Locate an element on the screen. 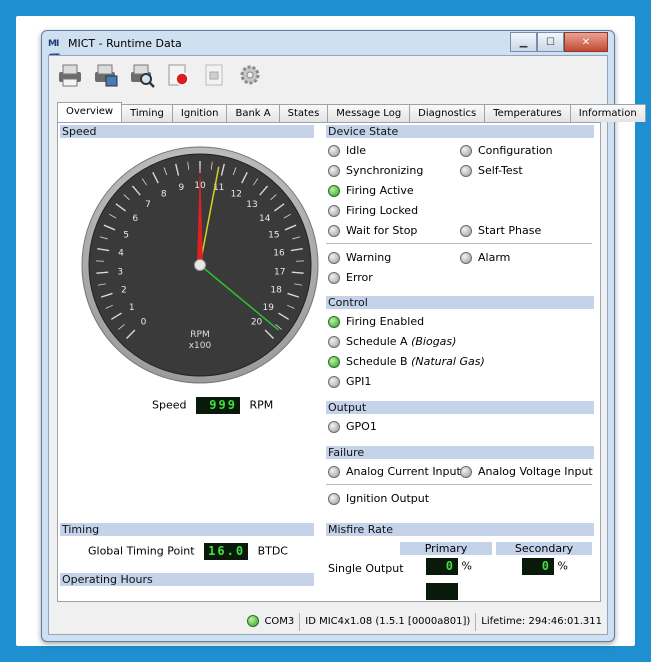 Image resolution: width=651 pixels, height=662 pixels. tab-ignition: Ignition is located at coordinates (199, 113).